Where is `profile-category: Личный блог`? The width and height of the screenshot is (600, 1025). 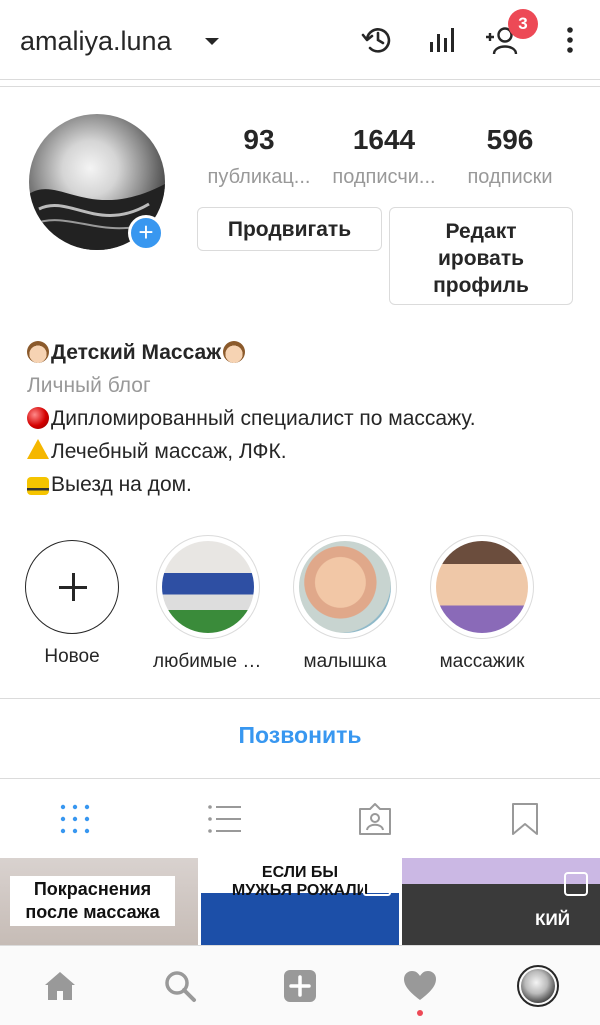 profile-category: Личный блог is located at coordinates (89, 385).